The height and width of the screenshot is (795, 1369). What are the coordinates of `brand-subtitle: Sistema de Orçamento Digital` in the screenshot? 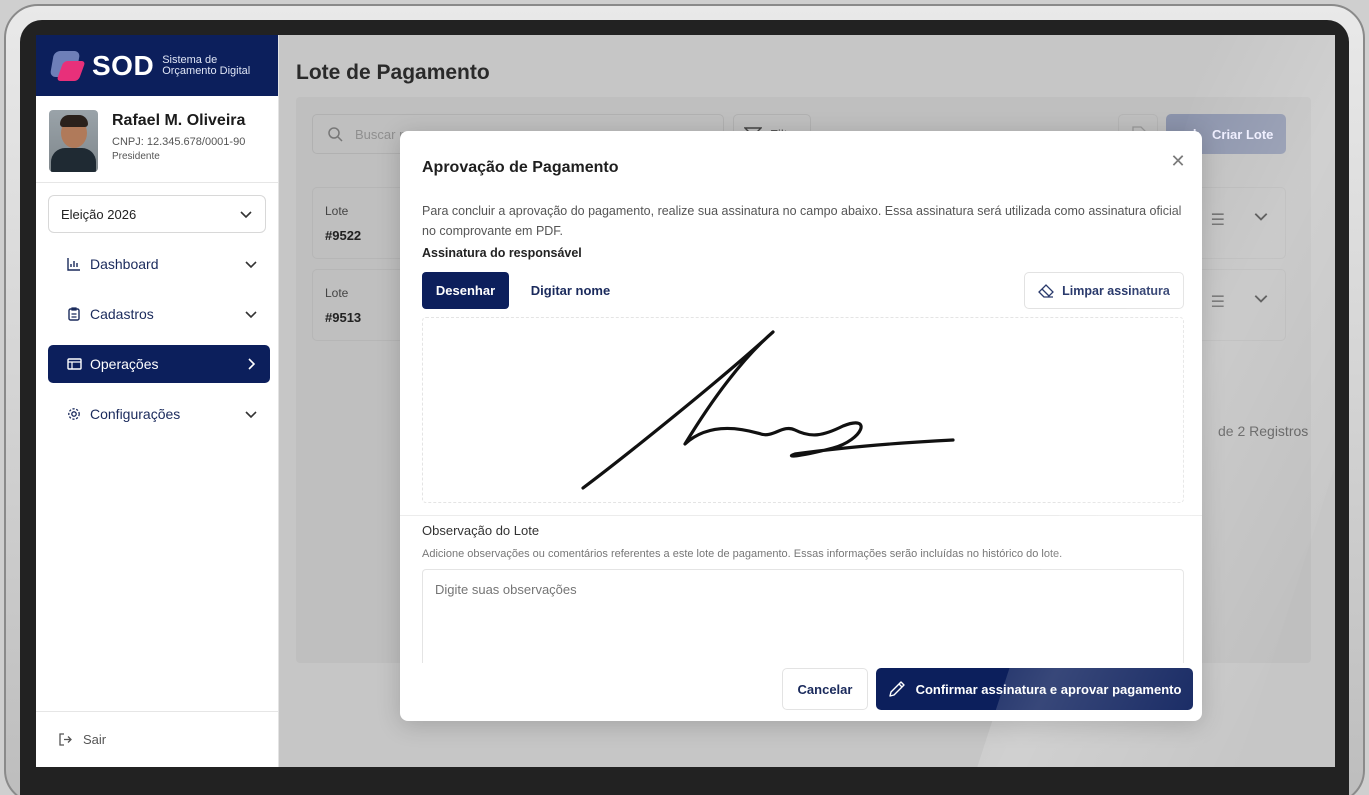 It's located at (206, 65).